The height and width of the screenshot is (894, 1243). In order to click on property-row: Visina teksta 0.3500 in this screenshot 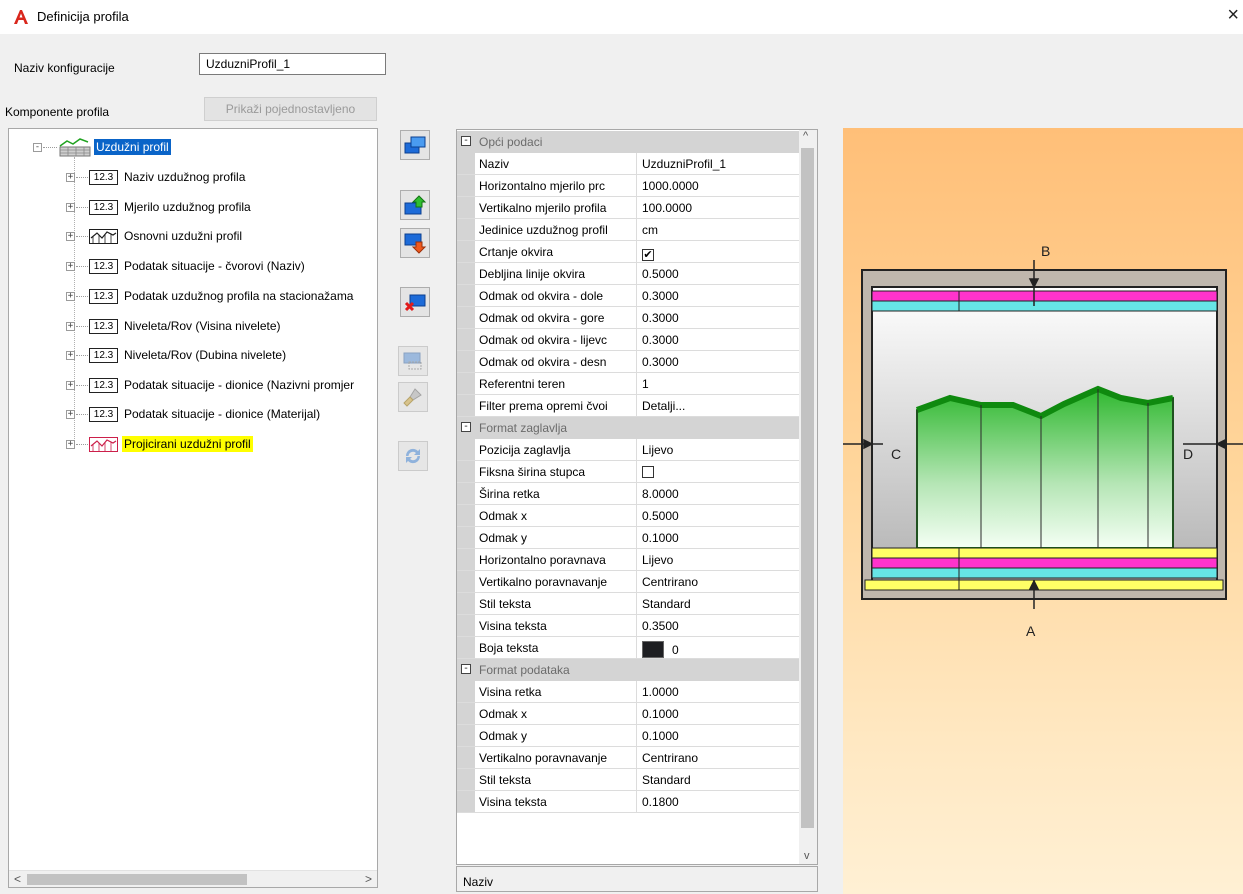, I will do `click(628, 626)`.